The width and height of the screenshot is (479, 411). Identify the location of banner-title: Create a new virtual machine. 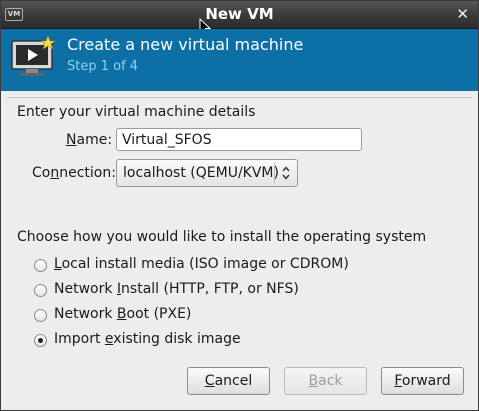
(185, 44).